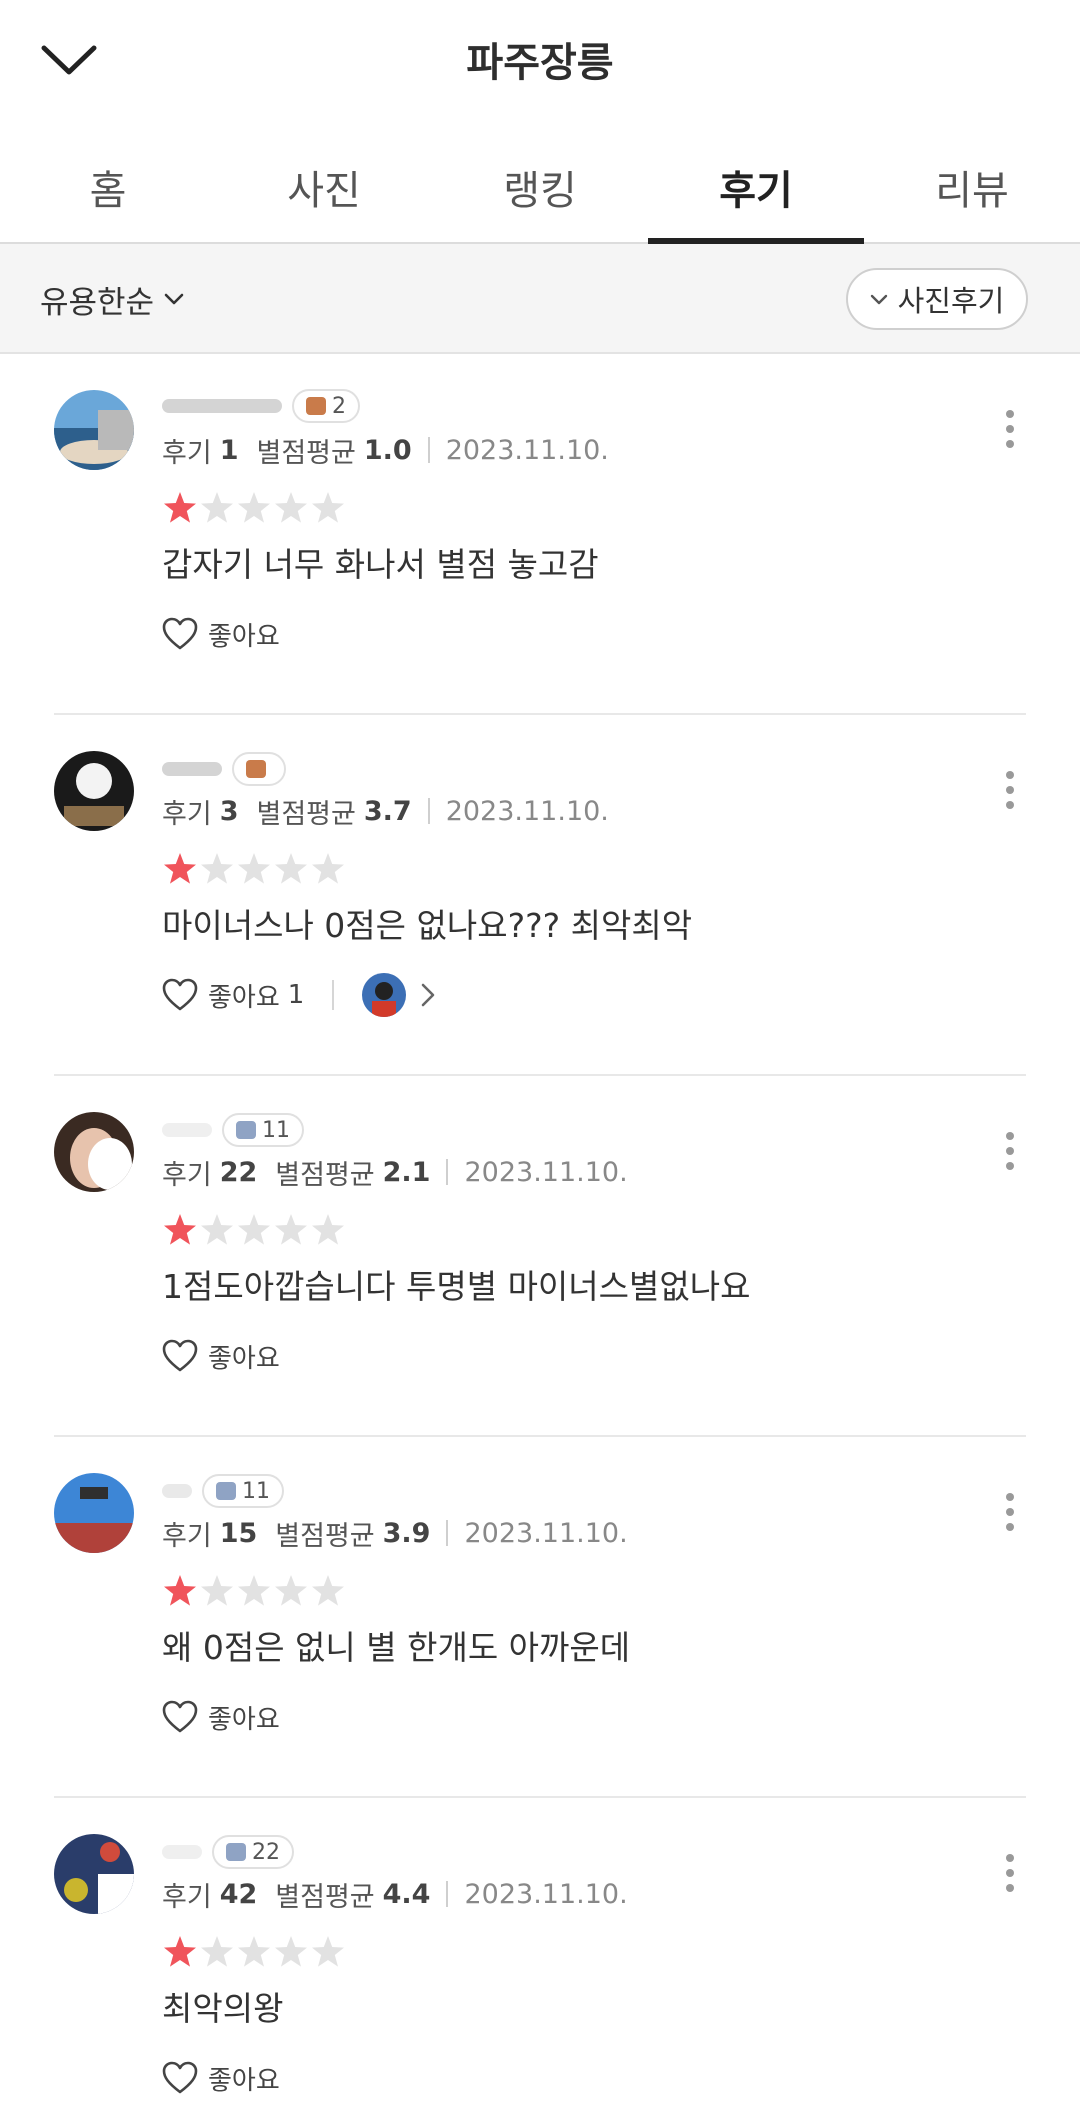  Describe the element at coordinates (229, 450) in the screenshot. I see `review-count: 1` at that location.